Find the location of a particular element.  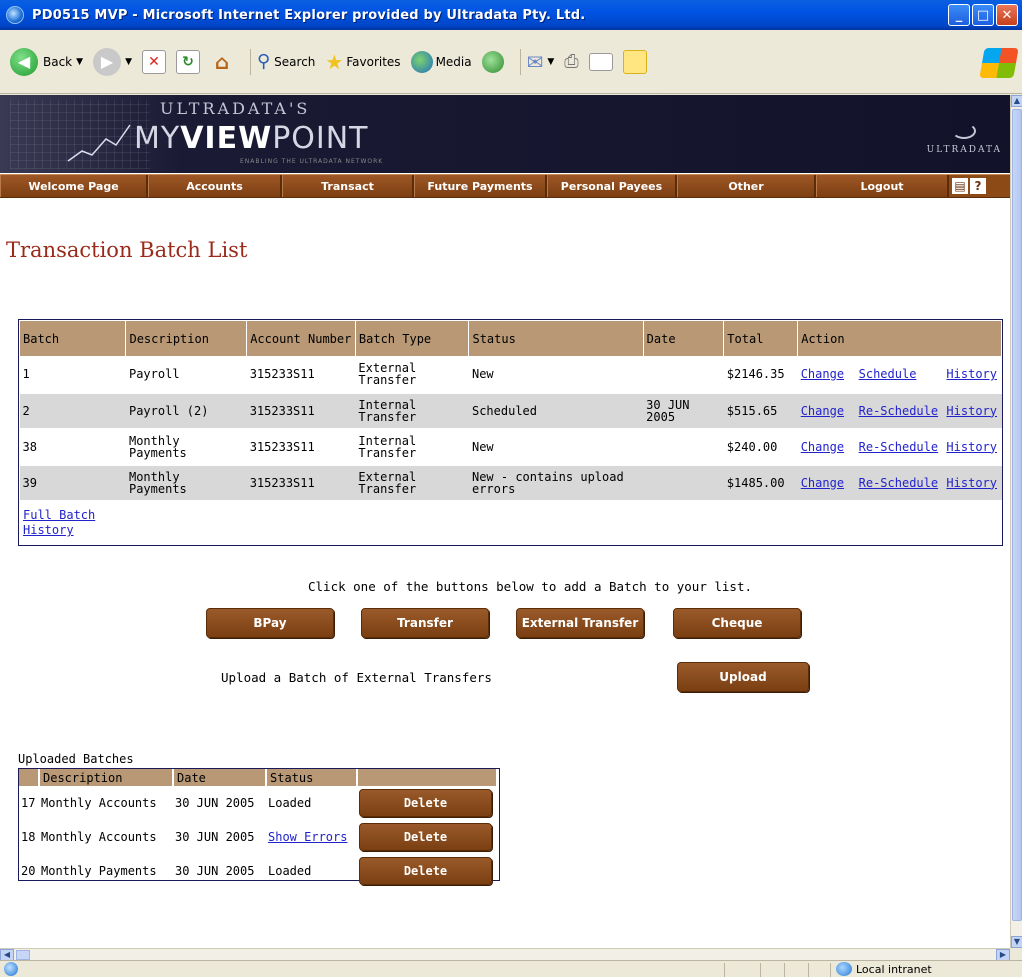

batch-description: Payroll is located at coordinates (186, 375).